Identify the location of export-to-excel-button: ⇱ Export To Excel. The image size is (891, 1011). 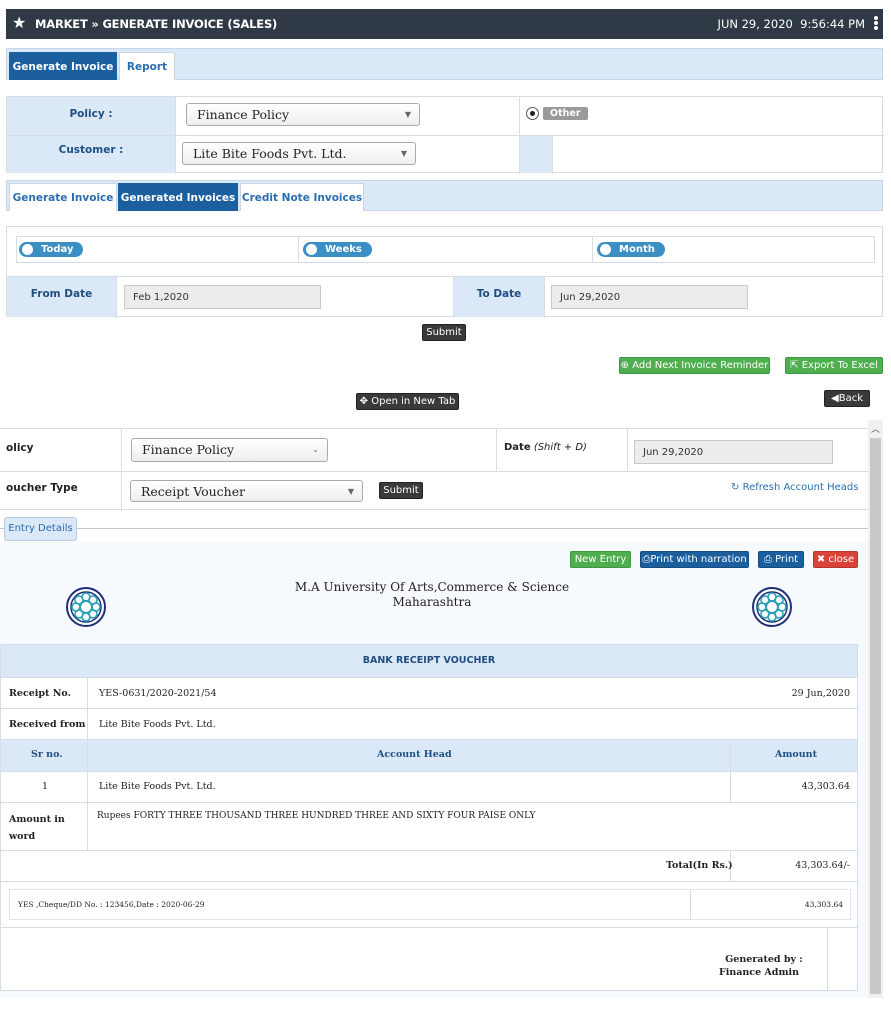
(834, 365).